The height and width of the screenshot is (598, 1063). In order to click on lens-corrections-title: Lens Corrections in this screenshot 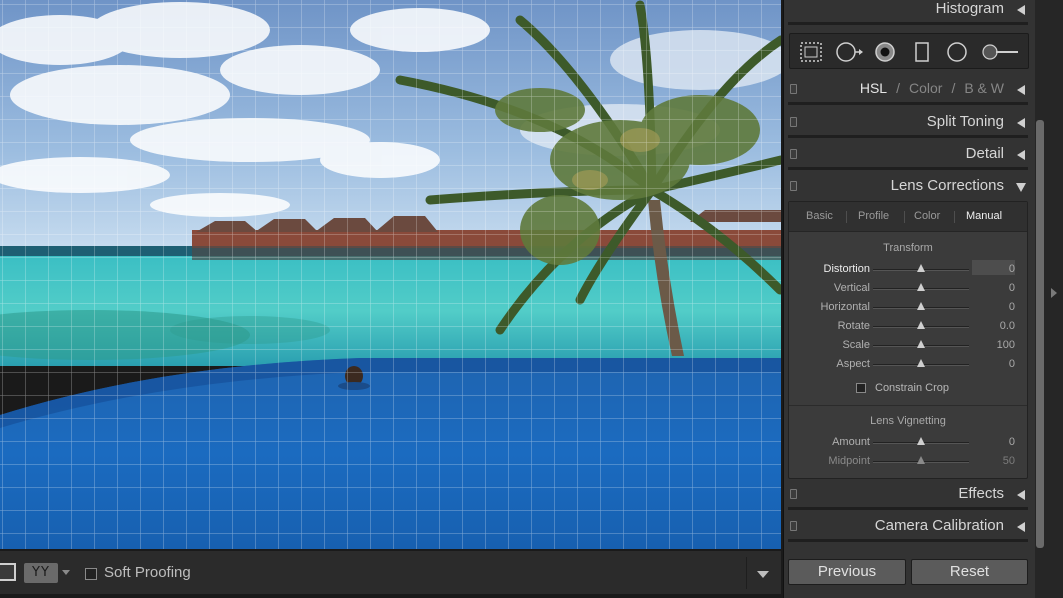, I will do `click(947, 185)`.